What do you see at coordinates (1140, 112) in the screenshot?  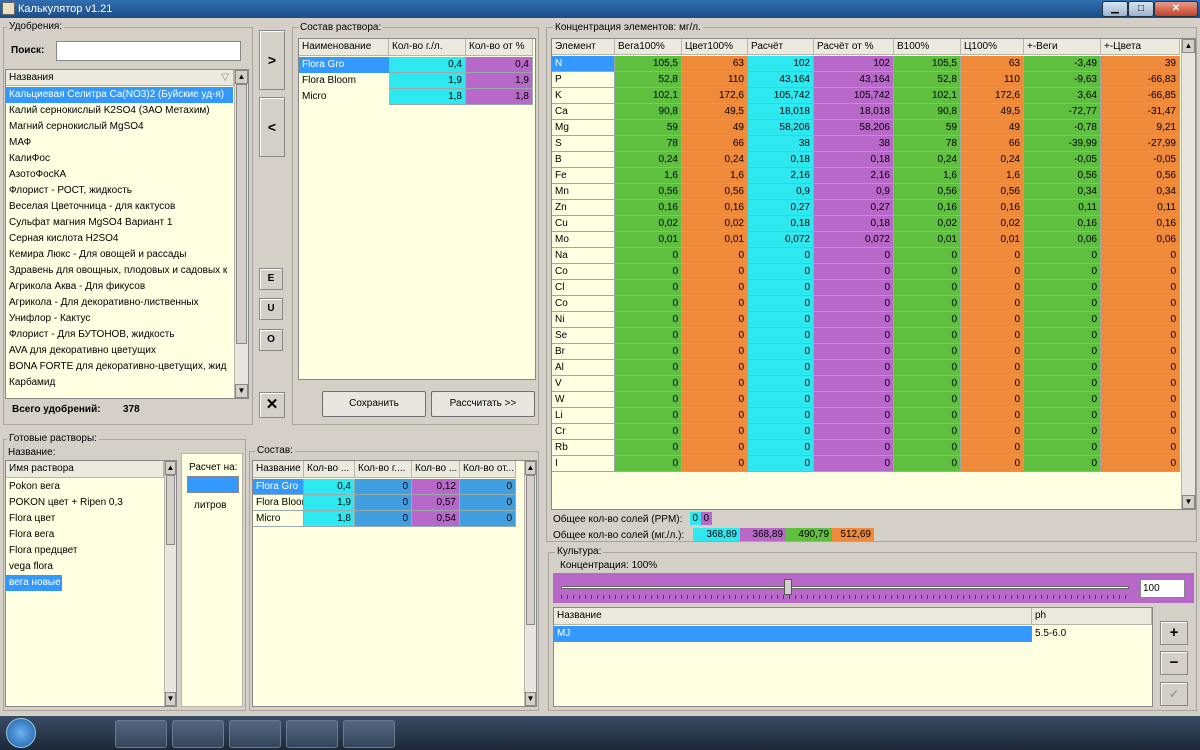 I see `concentration-value-cell: -31,47` at bounding box center [1140, 112].